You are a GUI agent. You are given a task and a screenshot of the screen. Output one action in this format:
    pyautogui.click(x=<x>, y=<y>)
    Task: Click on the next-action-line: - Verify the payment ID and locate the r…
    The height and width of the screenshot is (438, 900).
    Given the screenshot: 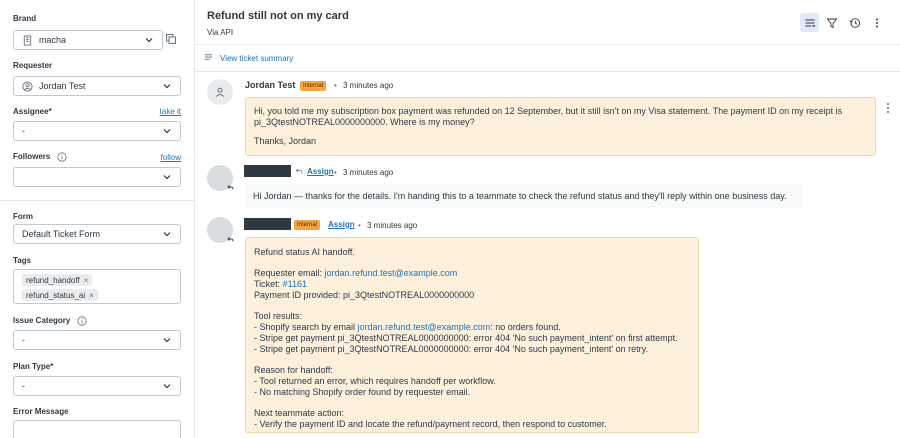 What is the action you would take?
    pyautogui.click(x=430, y=424)
    